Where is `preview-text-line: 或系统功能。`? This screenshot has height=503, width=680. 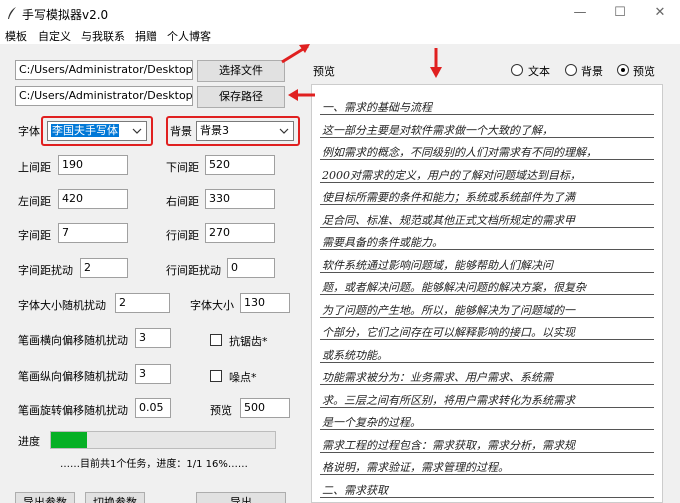
preview-text-line: 或系统功能。 is located at coordinates (355, 355).